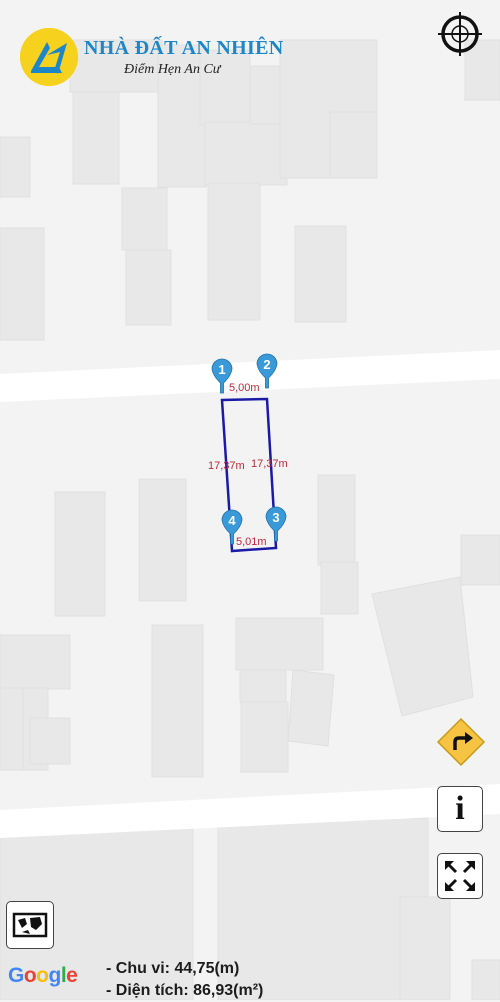 Image resolution: width=500 pixels, height=1002 pixels. Describe the element at coordinates (221, 369) in the screenshot. I see `vertex-marker-label: 1` at that location.